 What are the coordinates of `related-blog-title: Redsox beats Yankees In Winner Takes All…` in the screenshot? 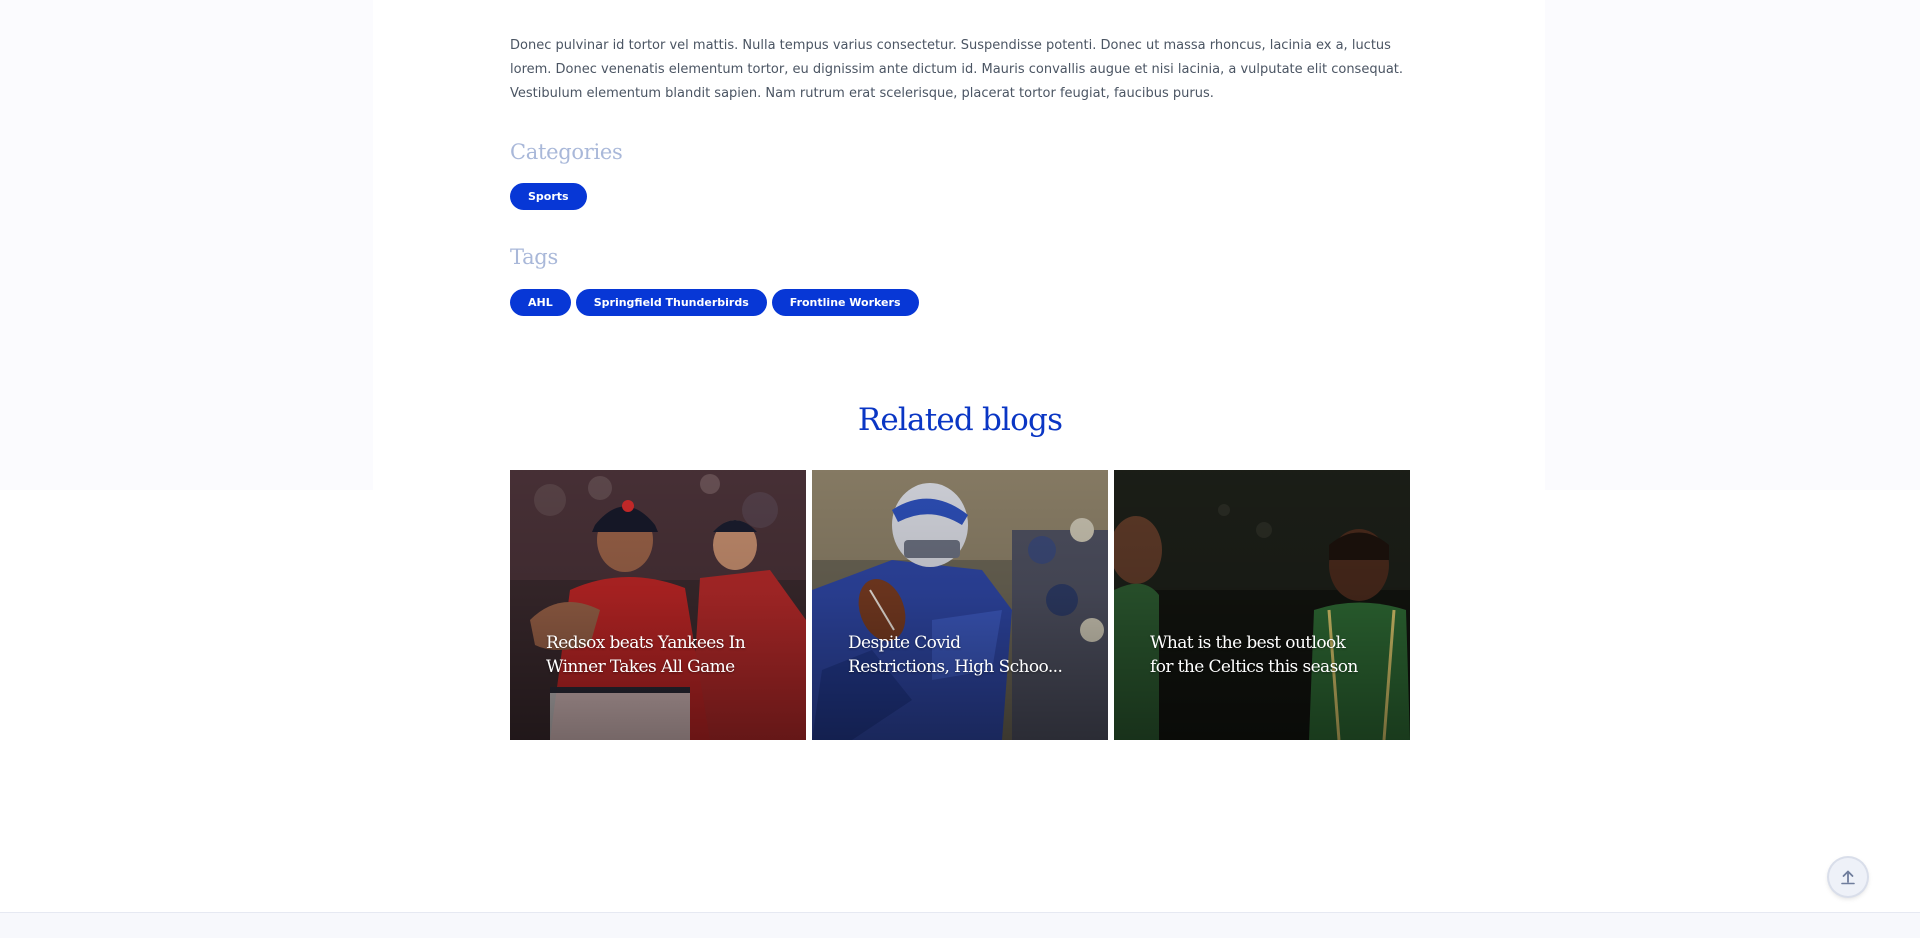 It's located at (646, 655).